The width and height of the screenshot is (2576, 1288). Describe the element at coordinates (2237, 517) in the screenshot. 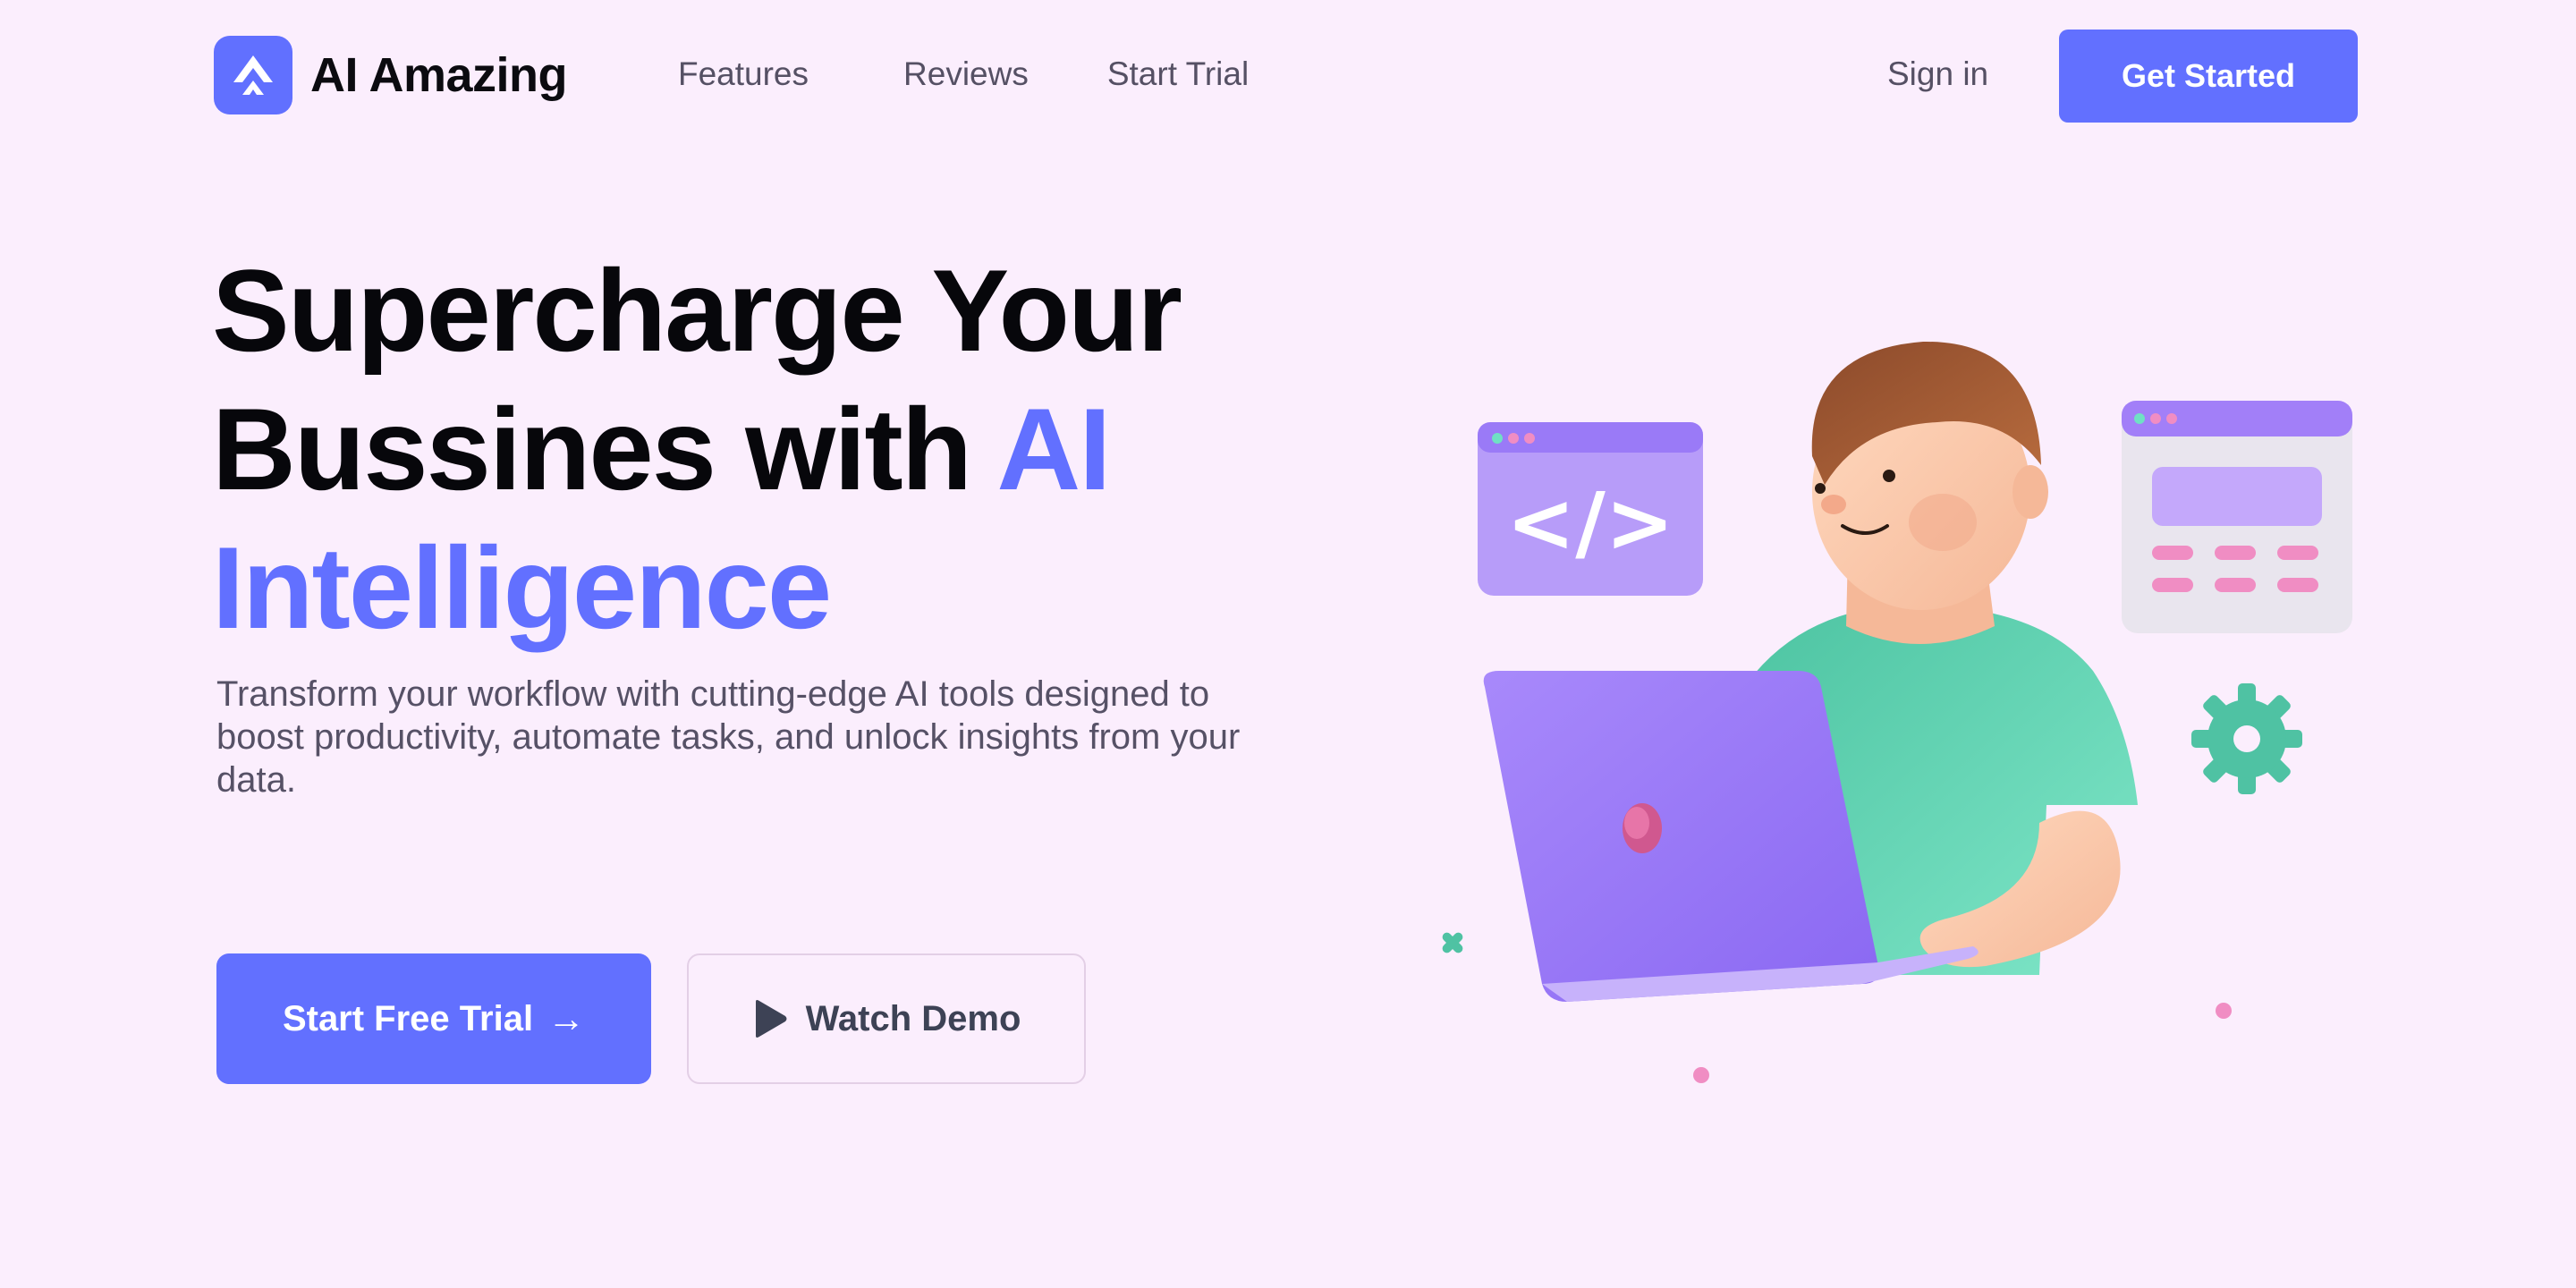

I see `dashboard-window-card` at that location.